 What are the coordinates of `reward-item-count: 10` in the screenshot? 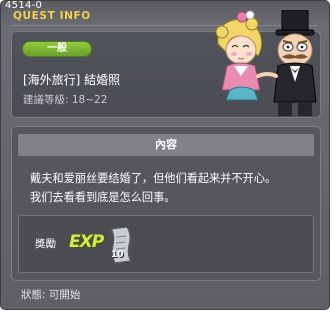 It's located at (117, 255).